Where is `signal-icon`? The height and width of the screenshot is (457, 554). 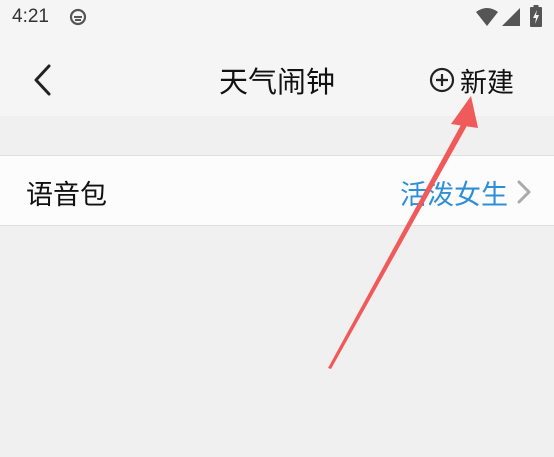
signal-icon is located at coordinates (511, 17).